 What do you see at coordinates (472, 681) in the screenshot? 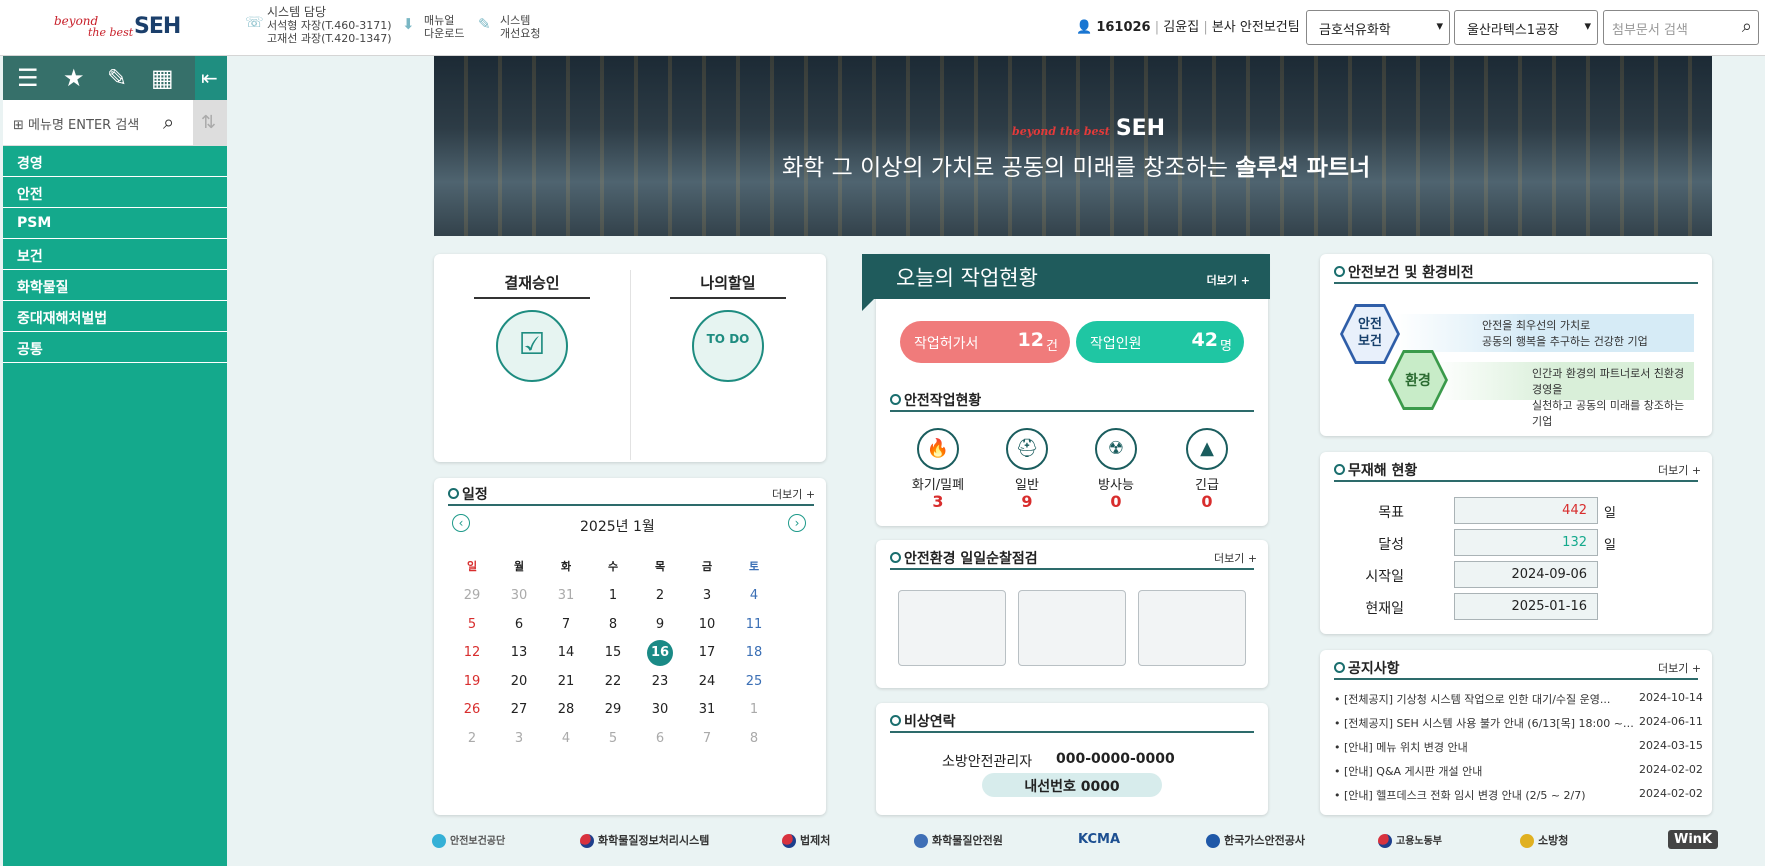
I see `calendar-day: 19` at bounding box center [472, 681].